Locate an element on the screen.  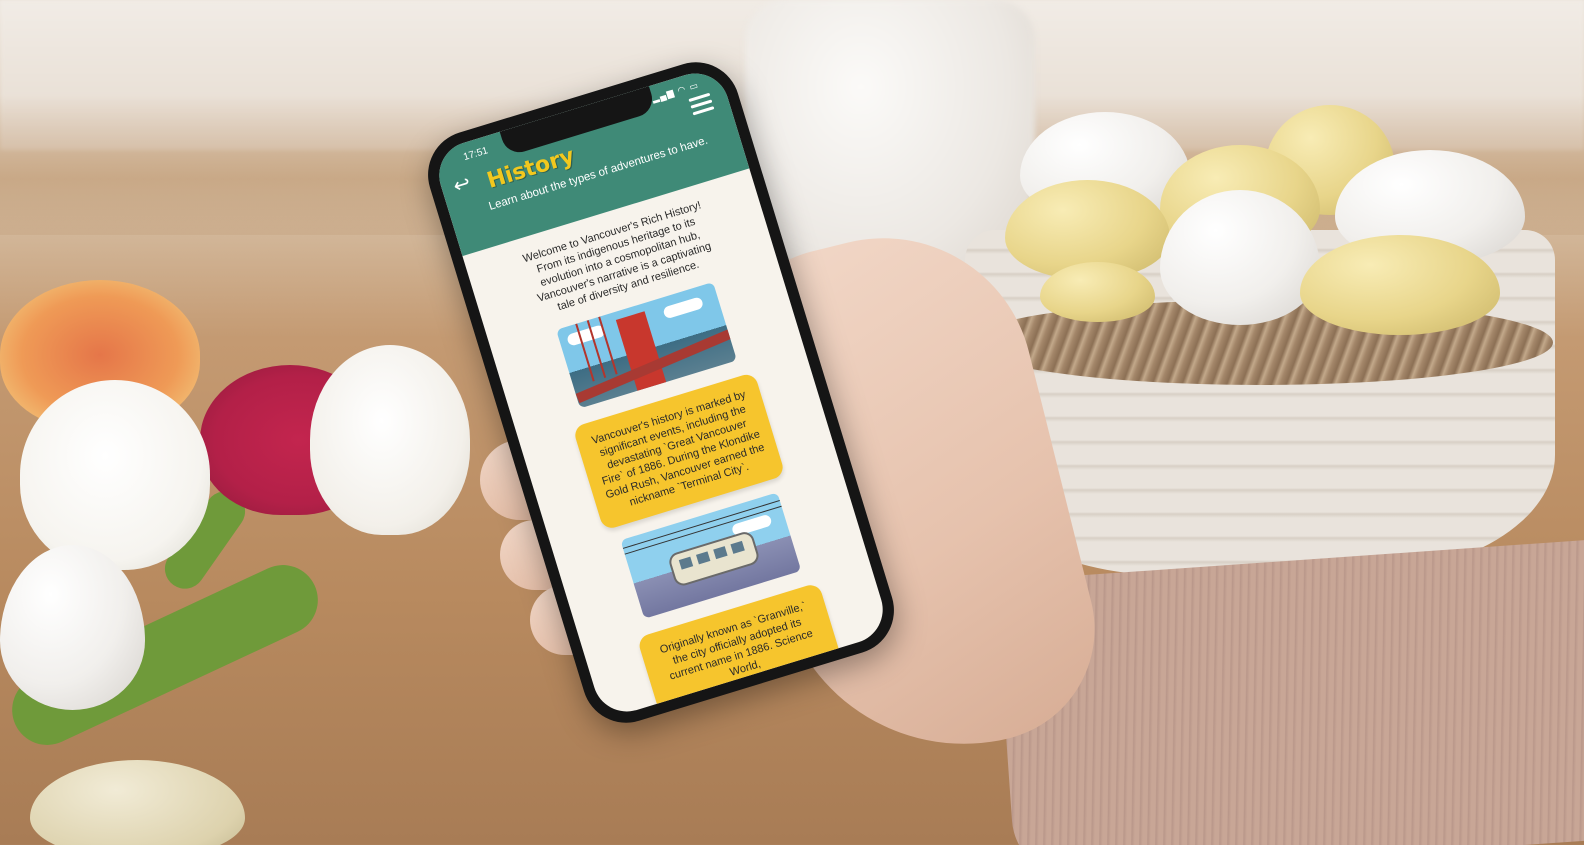
trolleybus-shape is located at coordinates (713, 558).